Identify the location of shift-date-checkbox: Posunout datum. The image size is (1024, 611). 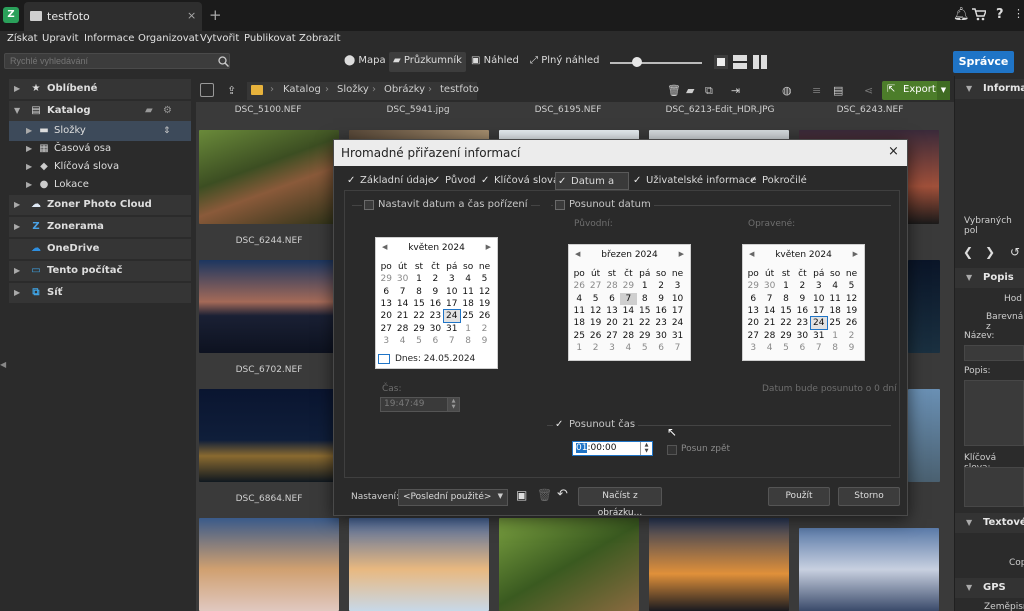
(603, 204).